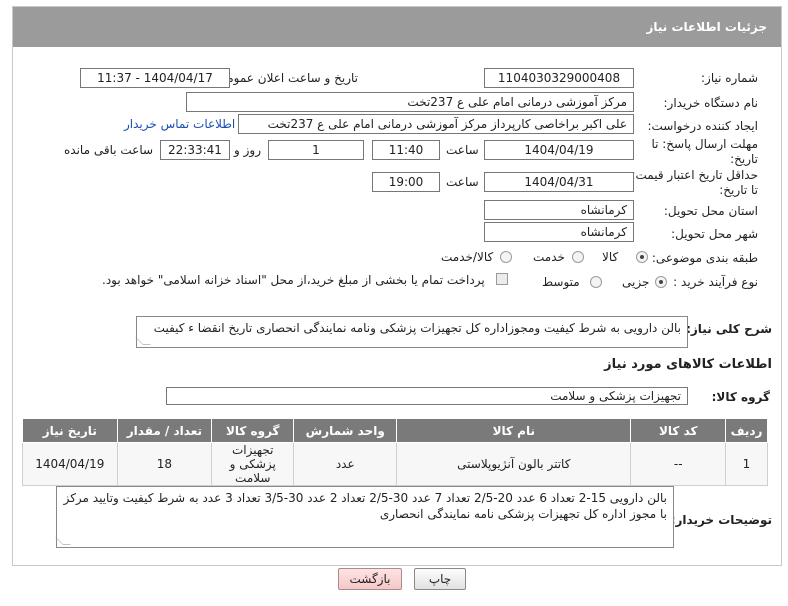 This screenshot has height=606, width=788. I want to click on need-number-field: 1104030329000408, so click(559, 78).